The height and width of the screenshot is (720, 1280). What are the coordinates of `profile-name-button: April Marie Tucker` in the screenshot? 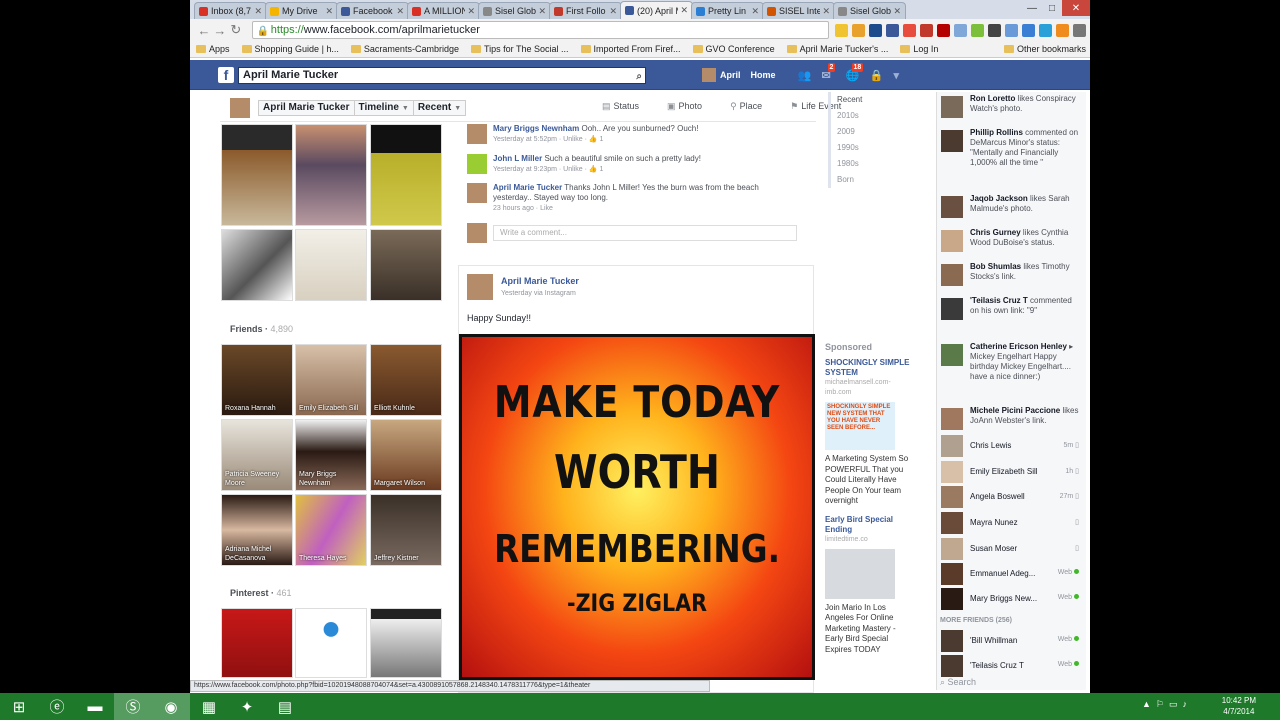 It's located at (306, 107).